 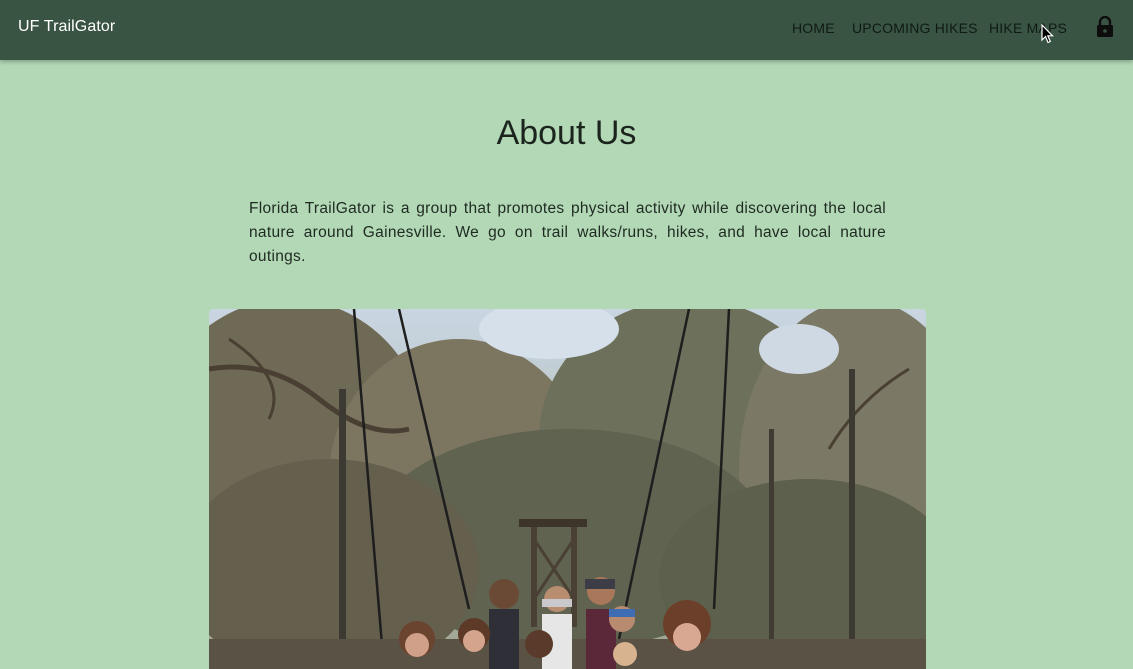 What do you see at coordinates (915, 28) in the screenshot?
I see `nav-upcoming-hikes-link: UPCOMING HIKES` at bounding box center [915, 28].